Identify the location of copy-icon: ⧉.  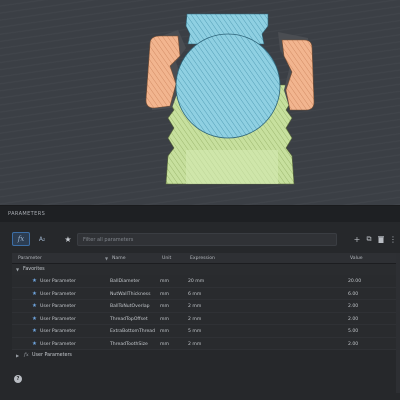
(369, 239).